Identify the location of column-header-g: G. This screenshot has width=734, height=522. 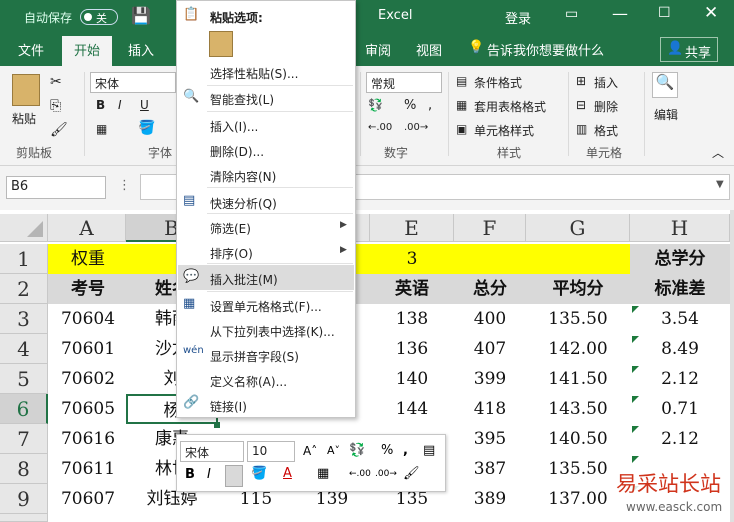
(578, 228).